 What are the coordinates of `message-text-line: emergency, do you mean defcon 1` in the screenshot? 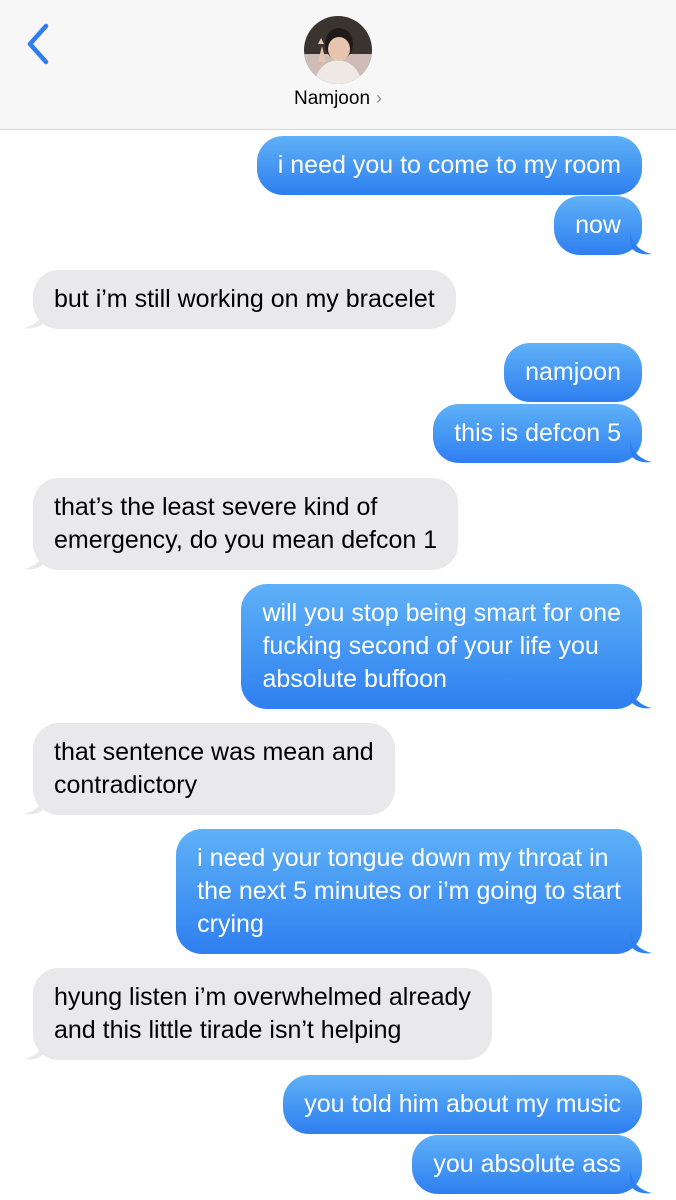 It's located at (246, 540).